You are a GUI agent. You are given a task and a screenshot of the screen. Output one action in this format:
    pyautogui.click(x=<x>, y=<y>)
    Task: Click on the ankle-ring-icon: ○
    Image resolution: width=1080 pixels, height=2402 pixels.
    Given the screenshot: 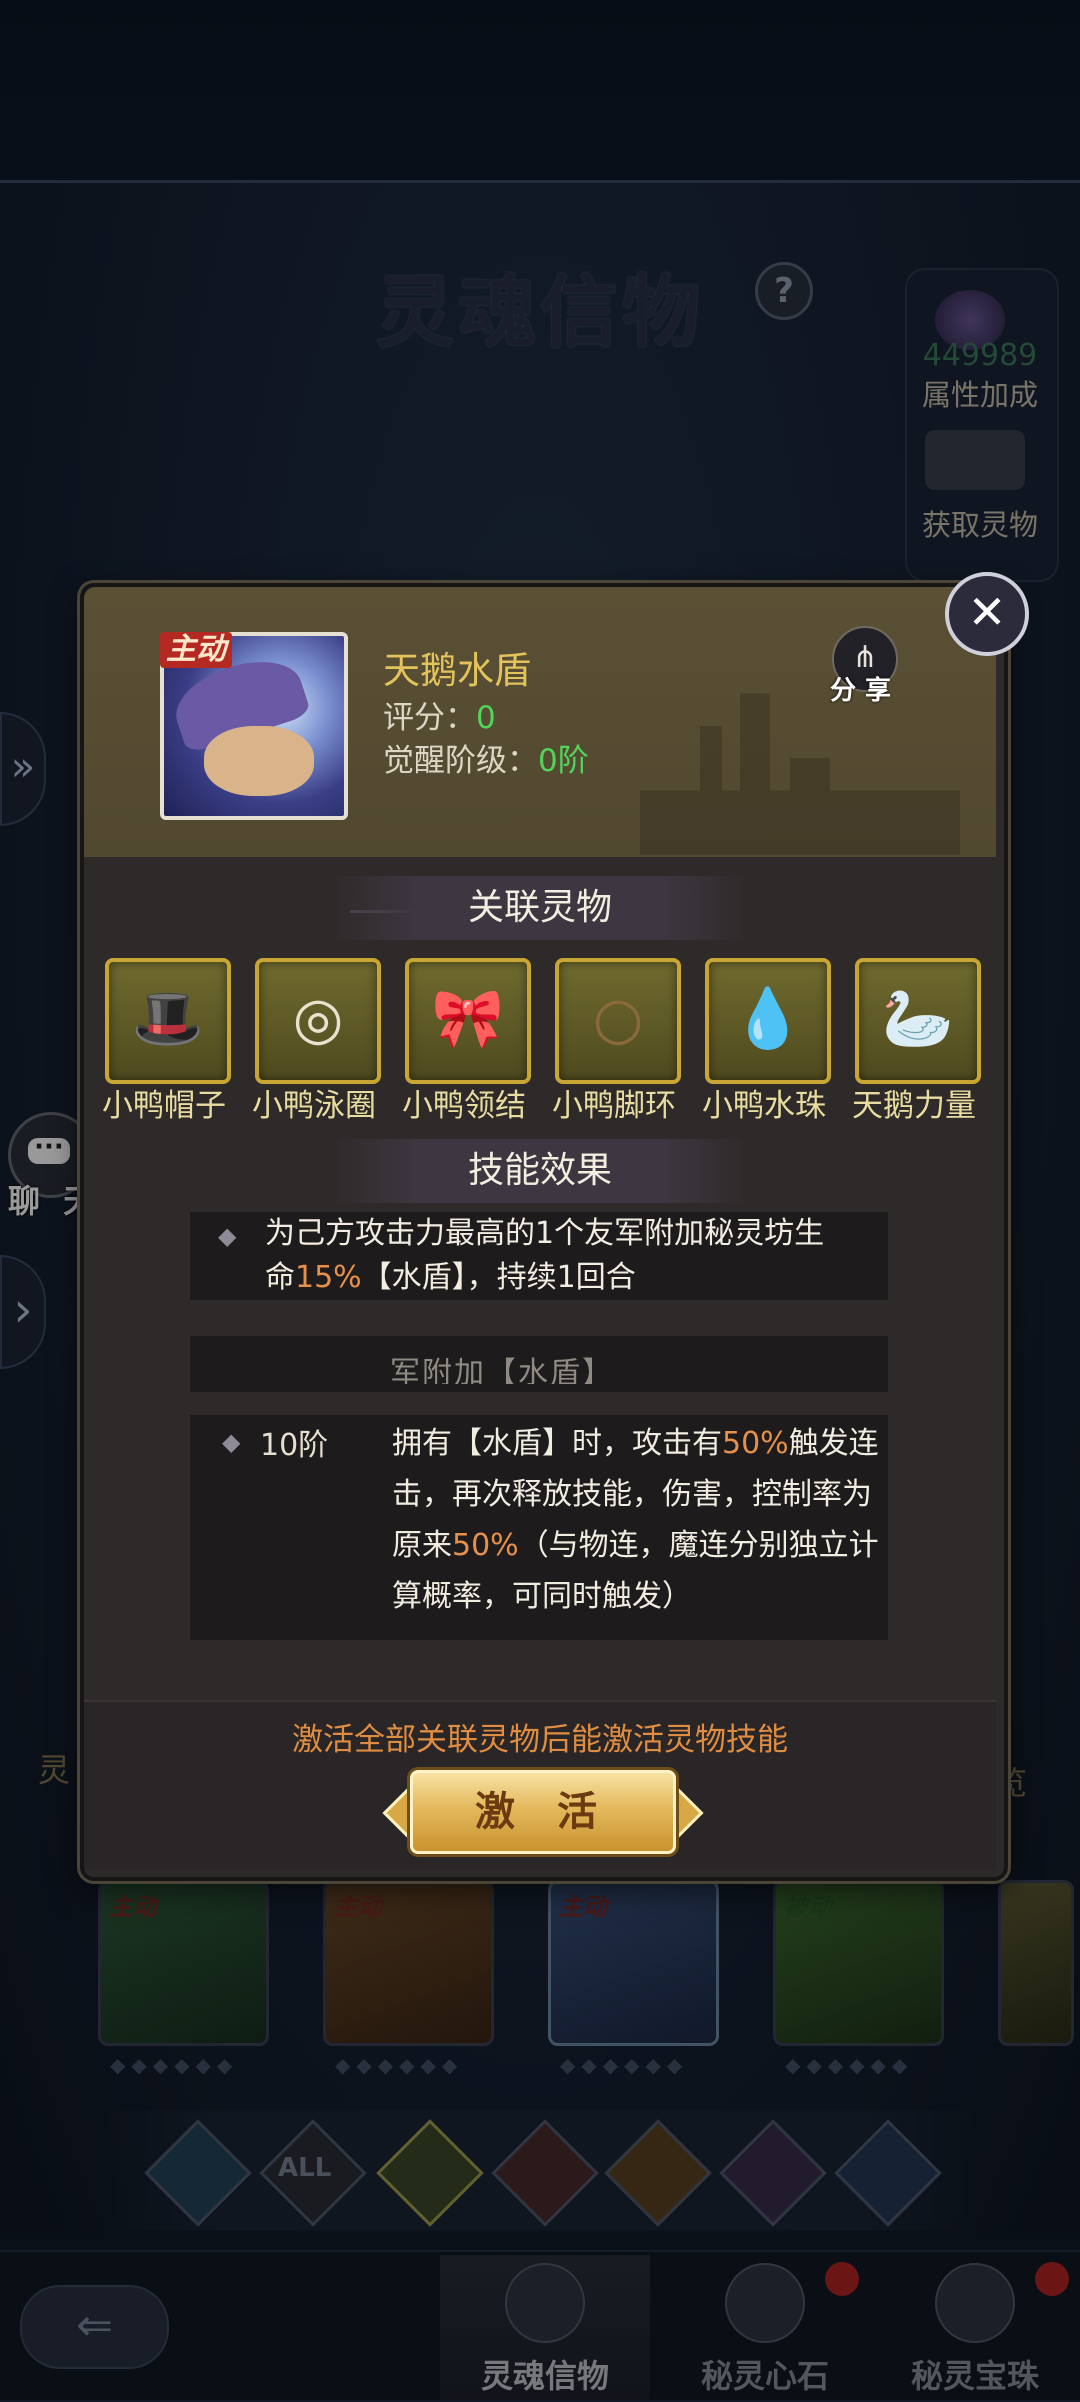 What is the action you would take?
    pyautogui.click(x=618, y=1021)
    